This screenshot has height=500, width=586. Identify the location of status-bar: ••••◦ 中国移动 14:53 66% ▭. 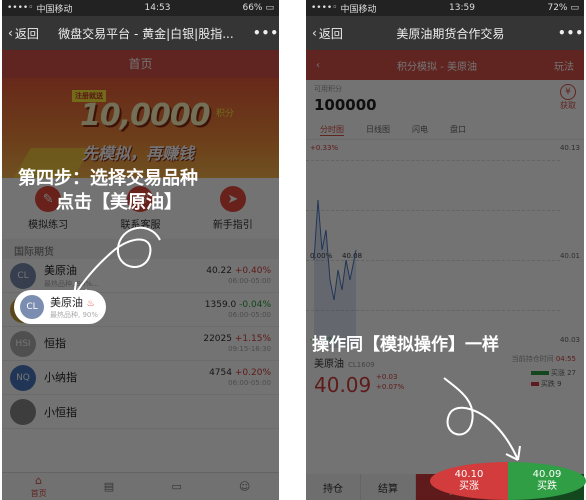
(140, 8).